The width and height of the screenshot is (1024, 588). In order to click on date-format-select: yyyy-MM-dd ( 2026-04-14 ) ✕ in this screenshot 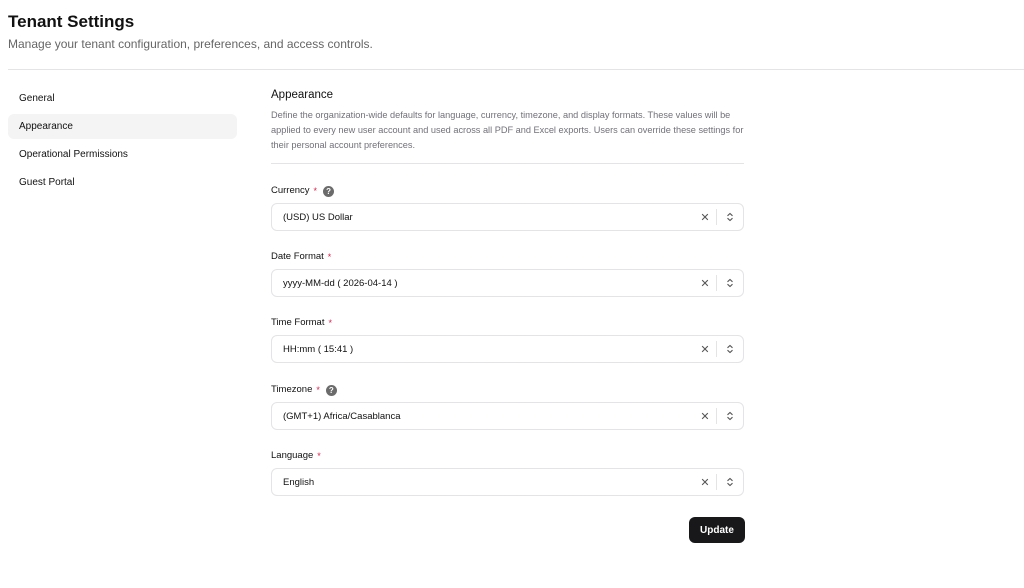, I will do `click(507, 283)`.